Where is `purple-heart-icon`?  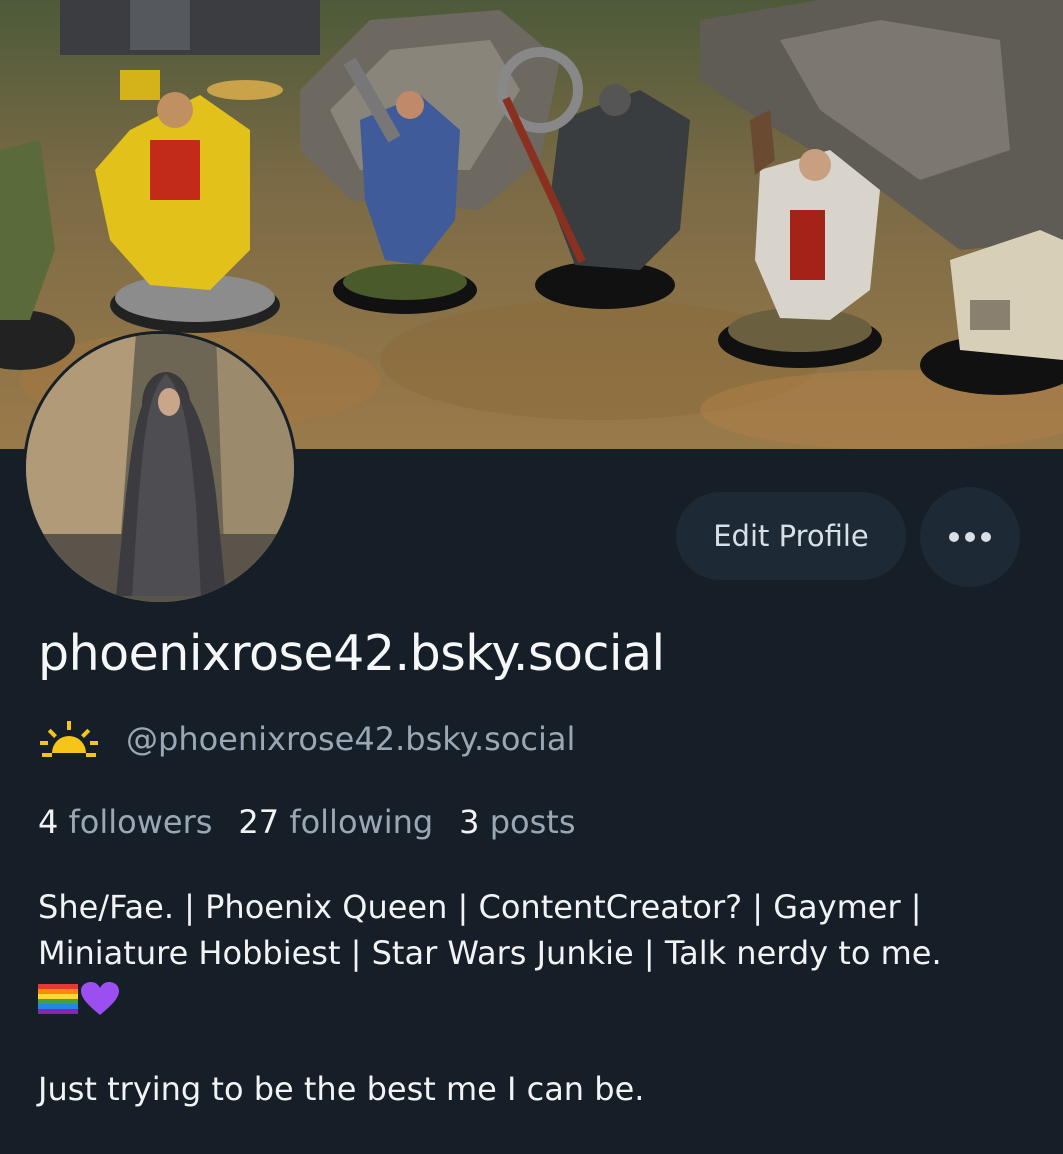
purple-heart-icon is located at coordinates (100, 998).